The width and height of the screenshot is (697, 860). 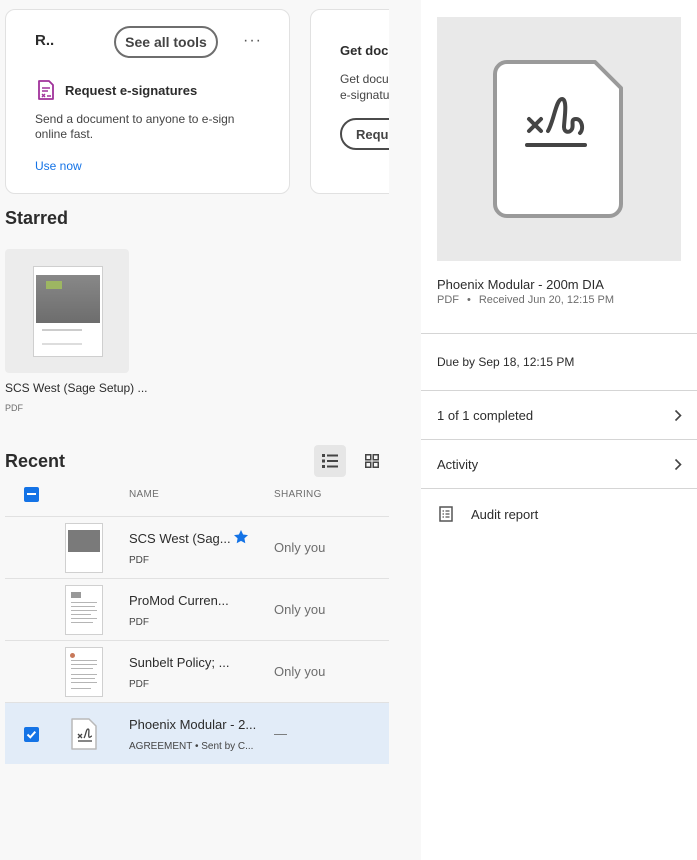 What do you see at coordinates (252, 41) in the screenshot?
I see `more-options-icon: ···` at bounding box center [252, 41].